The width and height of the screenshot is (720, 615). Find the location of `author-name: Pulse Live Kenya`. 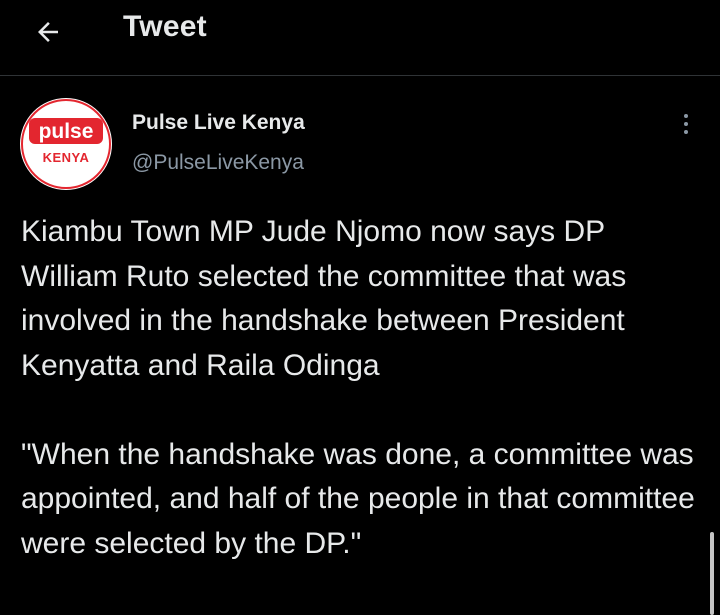

author-name: Pulse Live Kenya is located at coordinates (218, 123).